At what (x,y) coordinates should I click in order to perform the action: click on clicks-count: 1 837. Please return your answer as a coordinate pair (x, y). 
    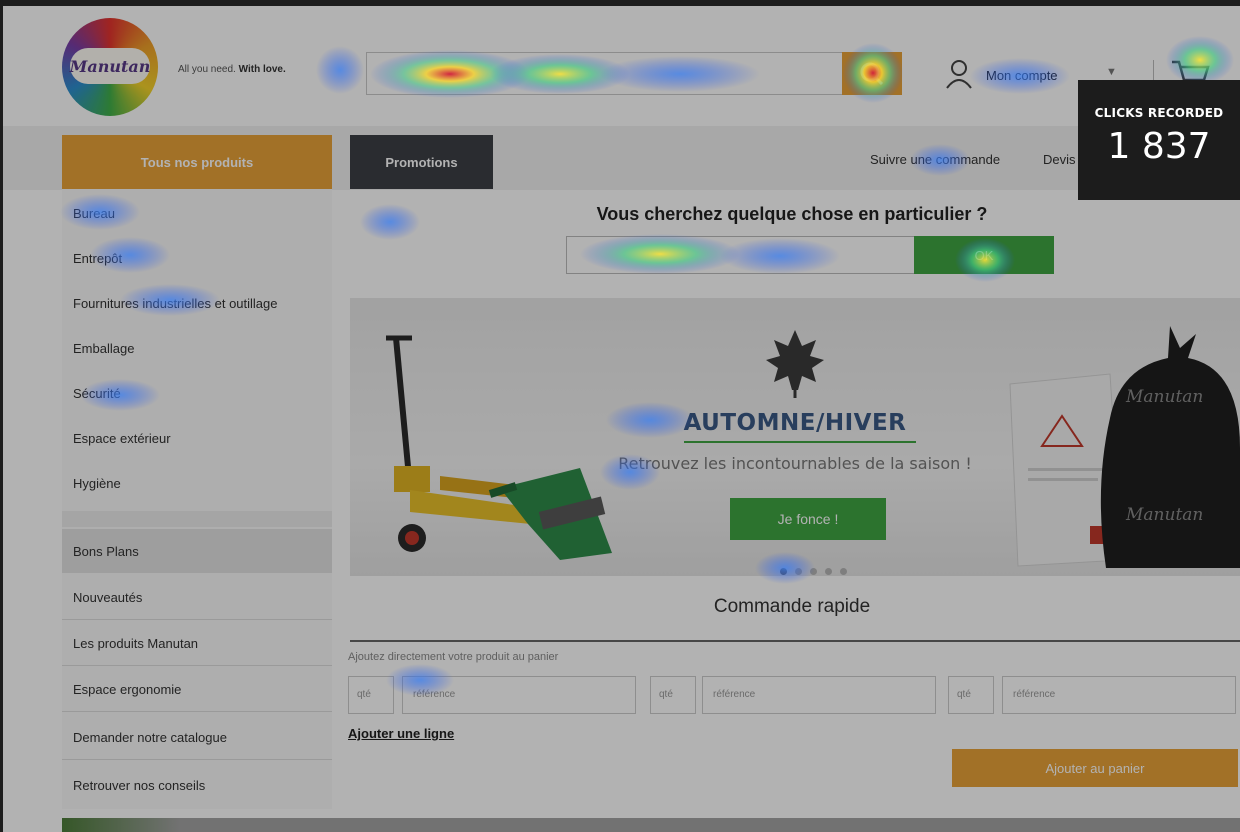
    Looking at the image, I should click on (1159, 146).